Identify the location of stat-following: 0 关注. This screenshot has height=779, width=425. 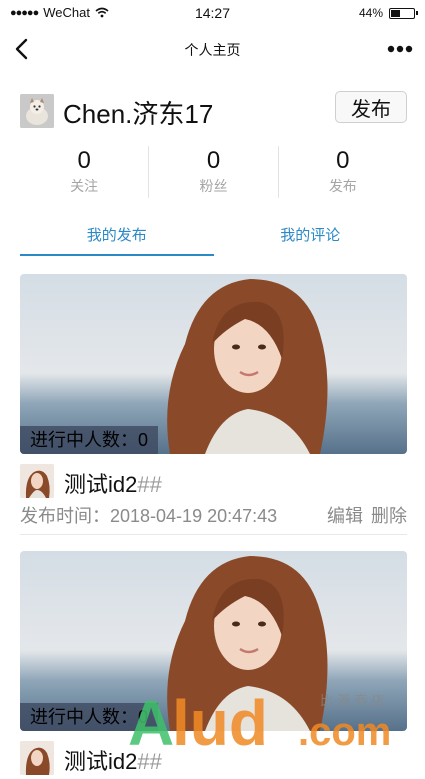
(84, 172).